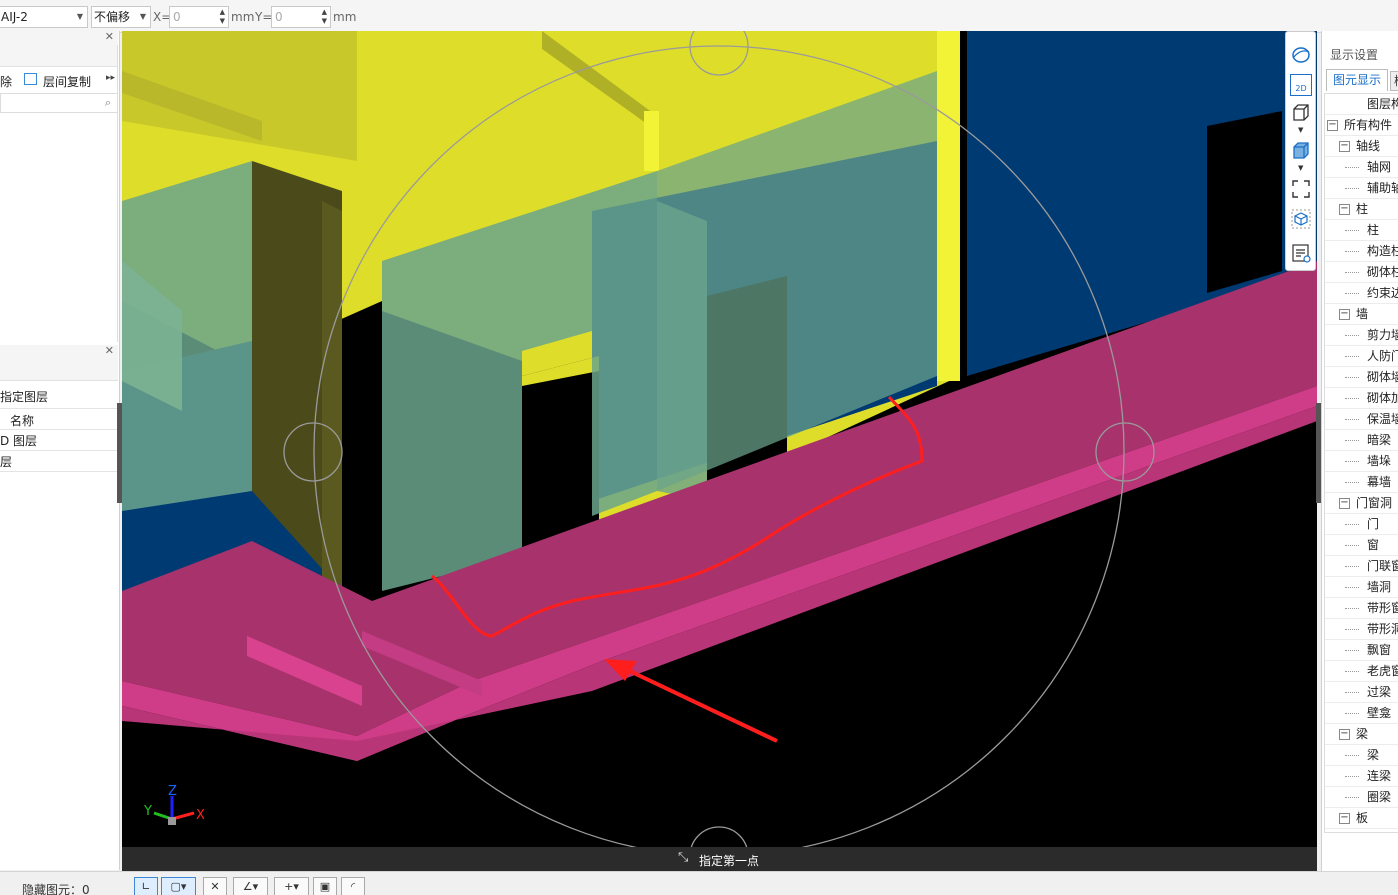 This screenshot has height=895, width=1398. What do you see at coordinates (59, 56) in the screenshot?
I see `panel-subheader` at bounding box center [59, 56].